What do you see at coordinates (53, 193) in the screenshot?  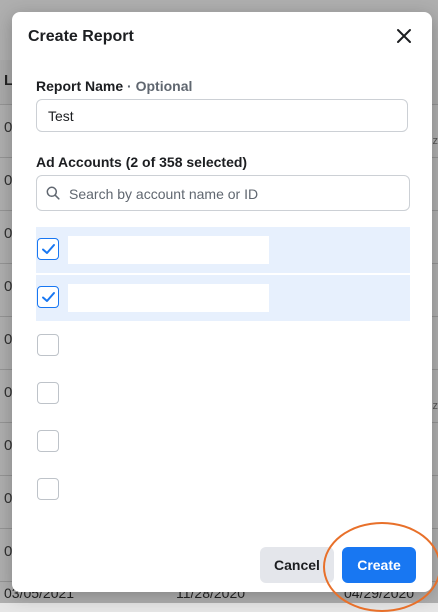 I see `search-icon` at bounding box center [53, 193].